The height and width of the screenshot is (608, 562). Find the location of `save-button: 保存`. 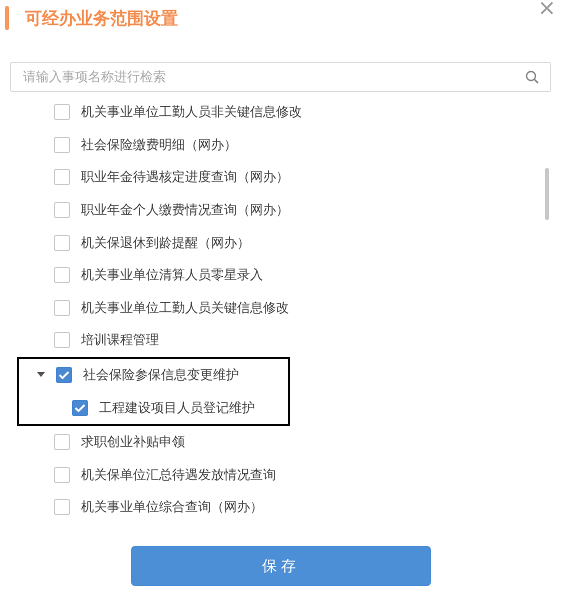

save-button: 保存 is located at coordinates (281, 566).